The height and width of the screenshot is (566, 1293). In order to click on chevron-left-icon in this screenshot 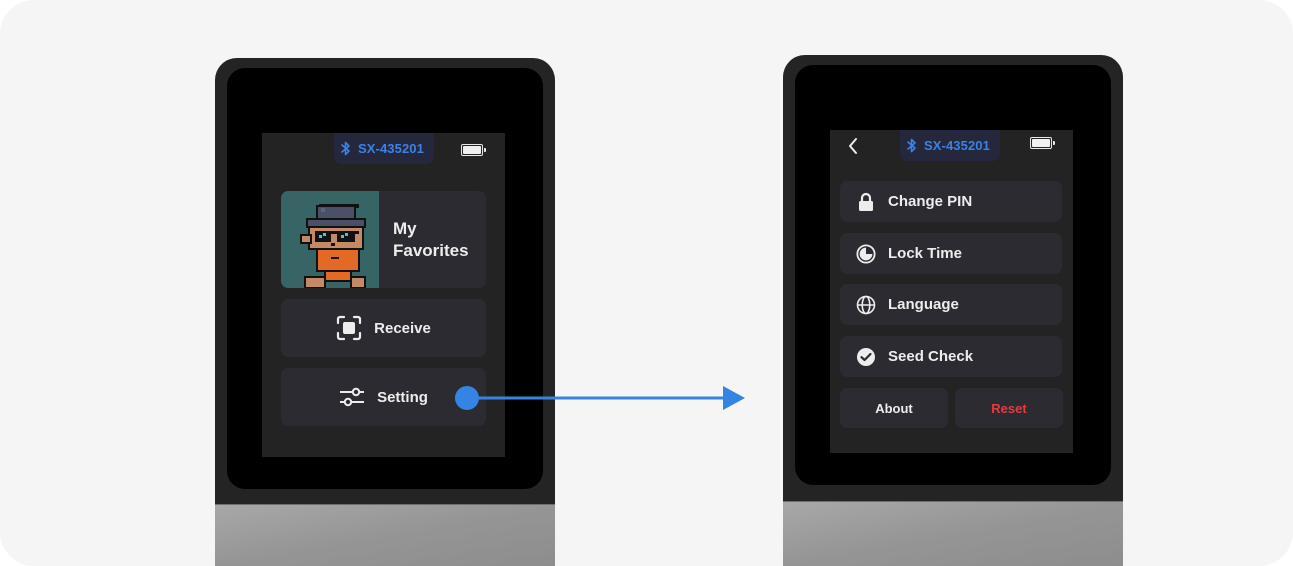, I will do `click(853, 146)`.